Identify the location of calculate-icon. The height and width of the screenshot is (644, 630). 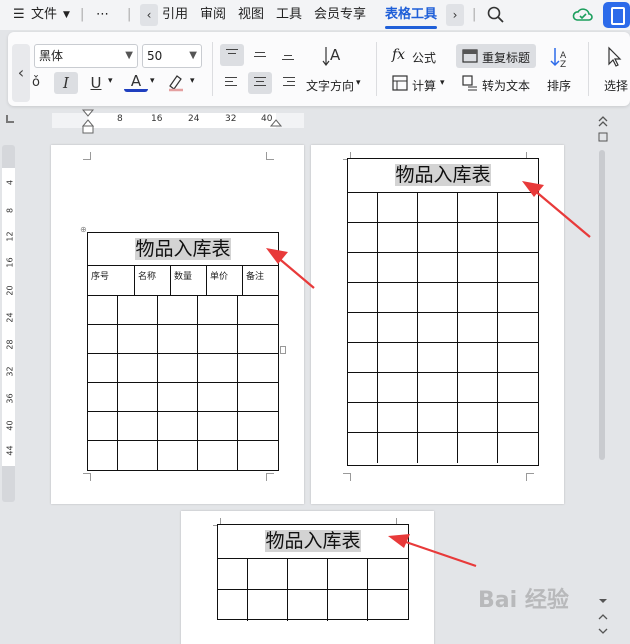
(400, 83).